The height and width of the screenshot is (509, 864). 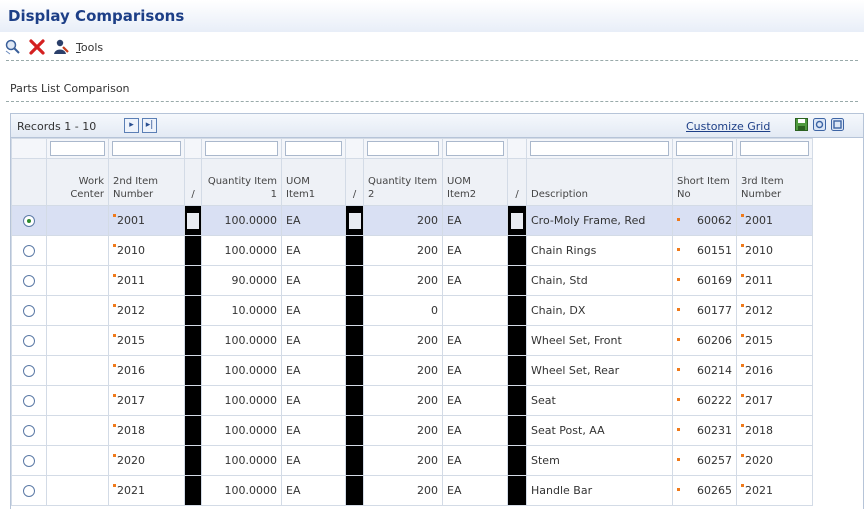 What do you see at coordinates (599, 250) in the screenshot?
I see `description-cell: Chain Rings` at bounding box center [599, 250].